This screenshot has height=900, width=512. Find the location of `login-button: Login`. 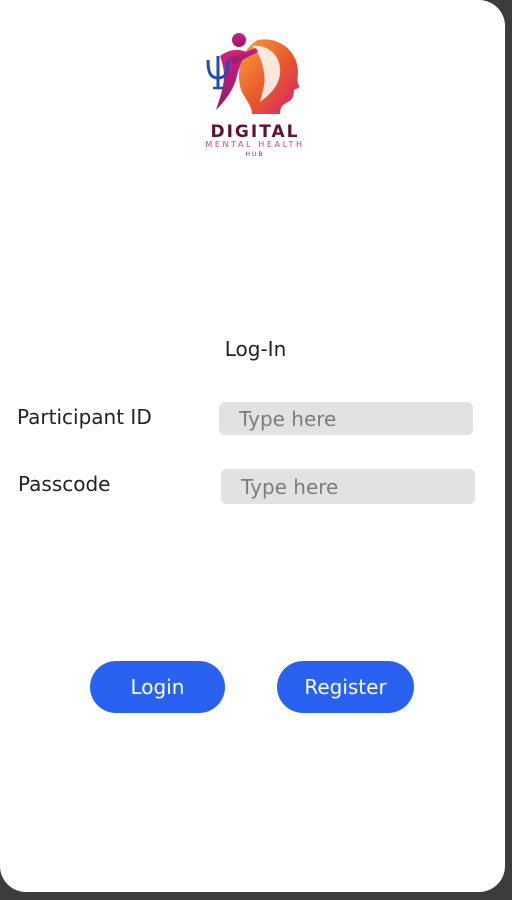

login-button: Login is located at coordinates (157, 687).